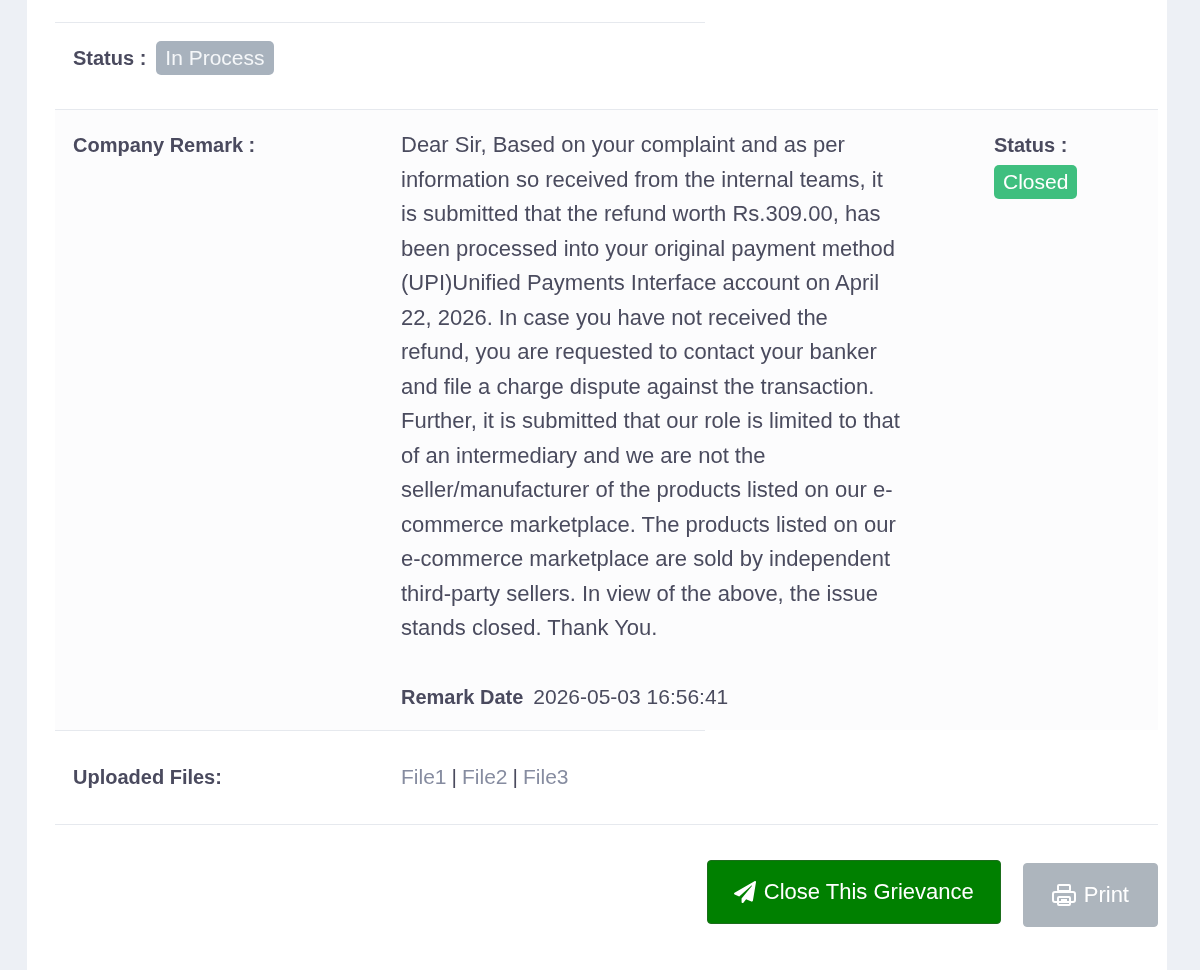 The height and width of the screenshot is (970, 1200). What do you see at coordinates (485, 777) in the screenshot?
I see `file-link: File2` at bounding box center [485, 777].